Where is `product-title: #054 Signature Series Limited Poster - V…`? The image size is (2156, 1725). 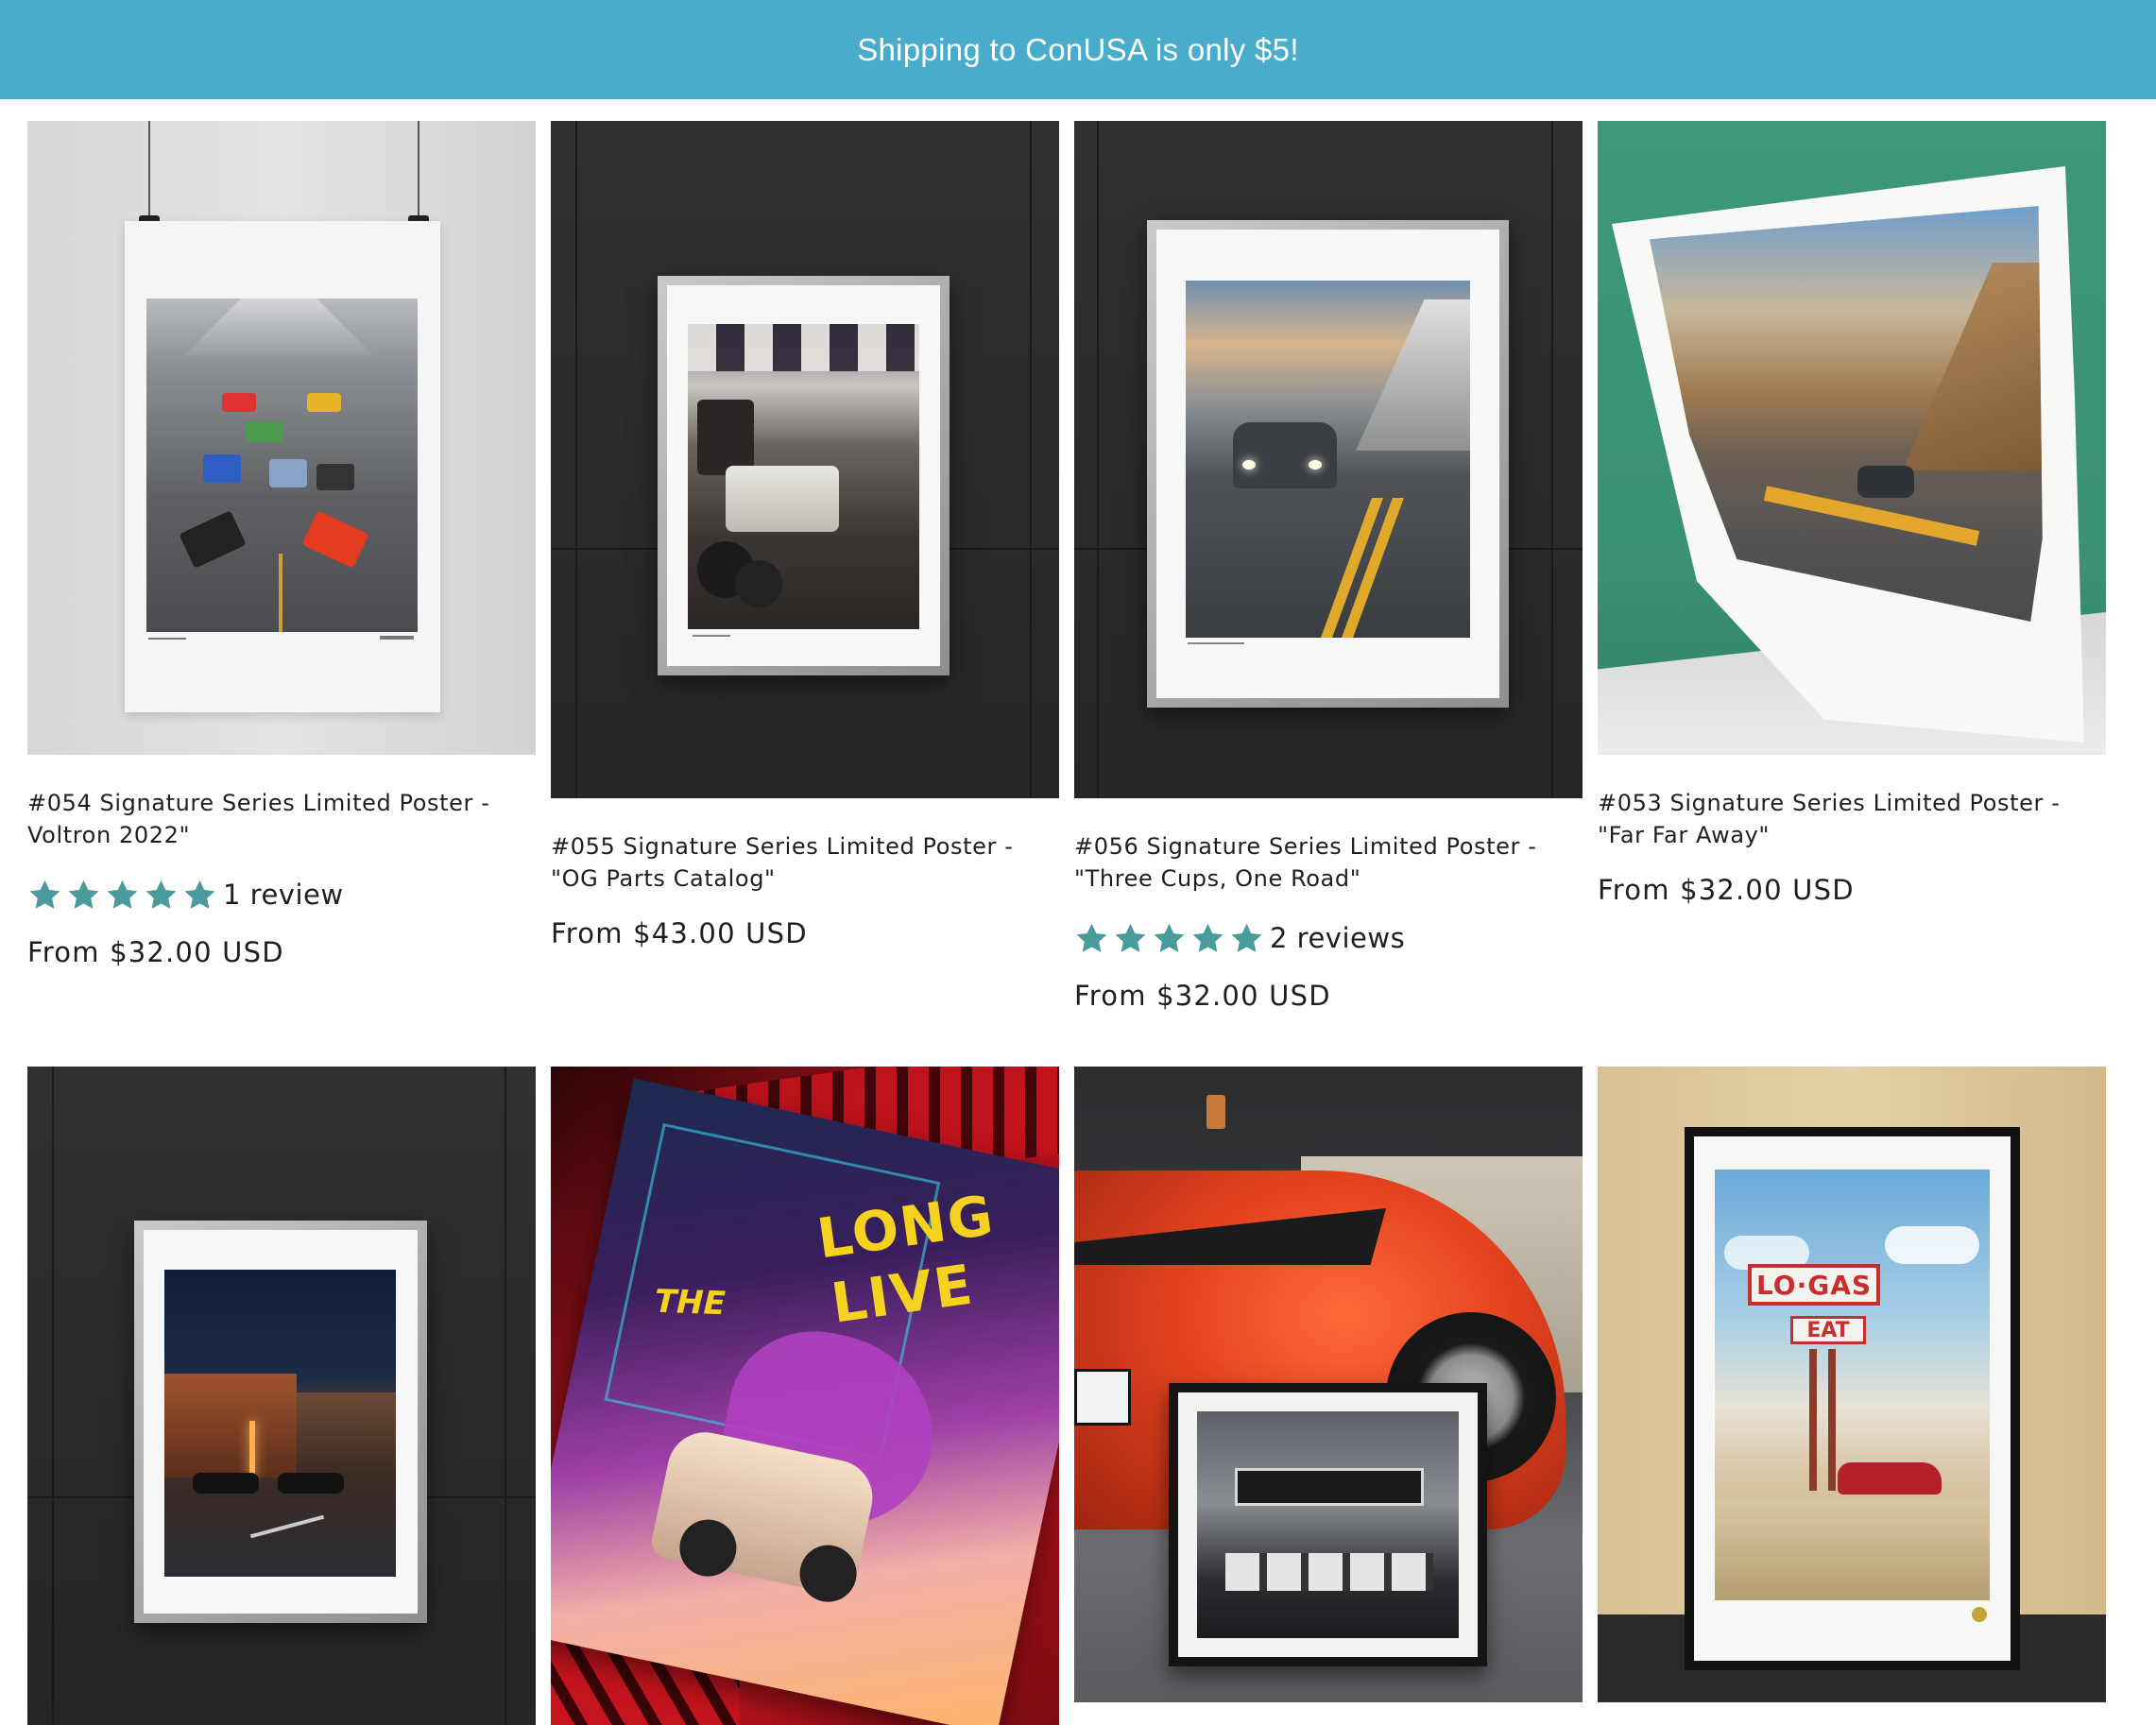 product-title: #054 Signature Series Limited Poster - V… is located at coordinates (281, 819).